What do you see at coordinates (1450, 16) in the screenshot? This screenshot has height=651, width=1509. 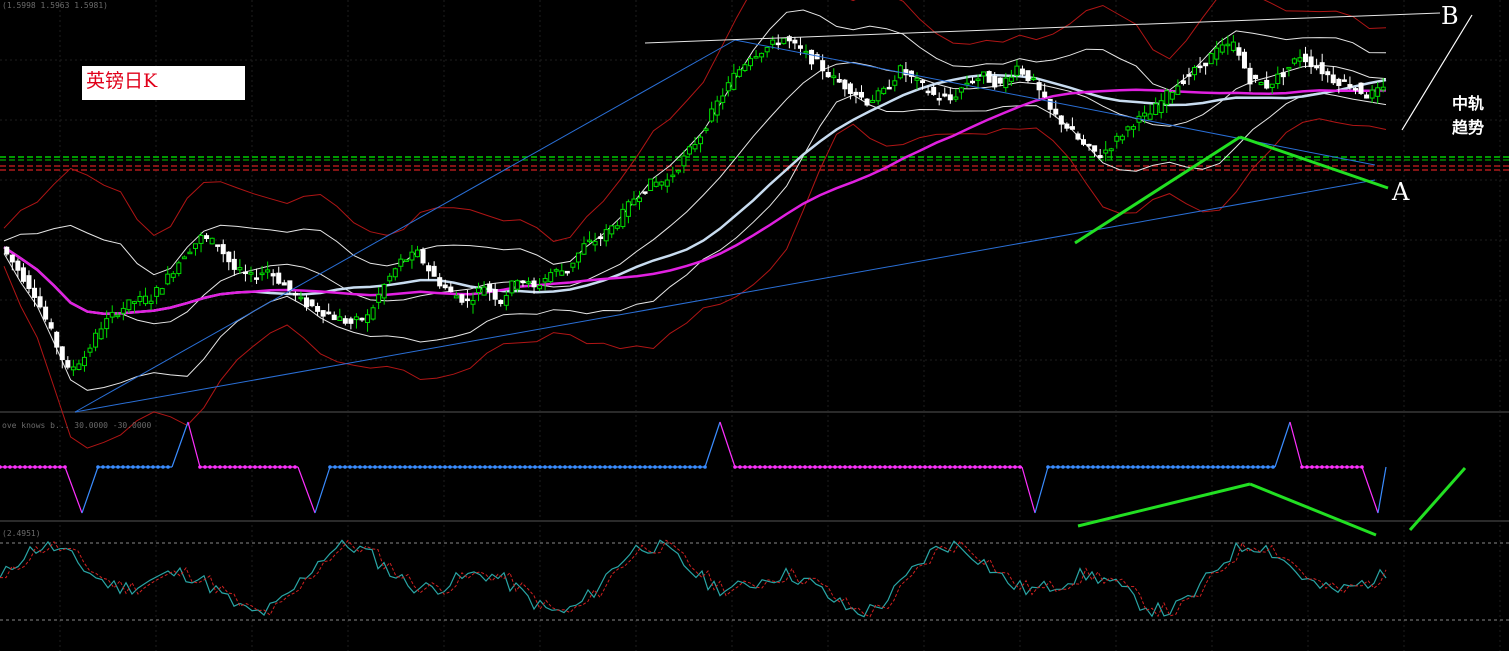 I see `annotation-label-b: B` at bounding box center [1450, 16].